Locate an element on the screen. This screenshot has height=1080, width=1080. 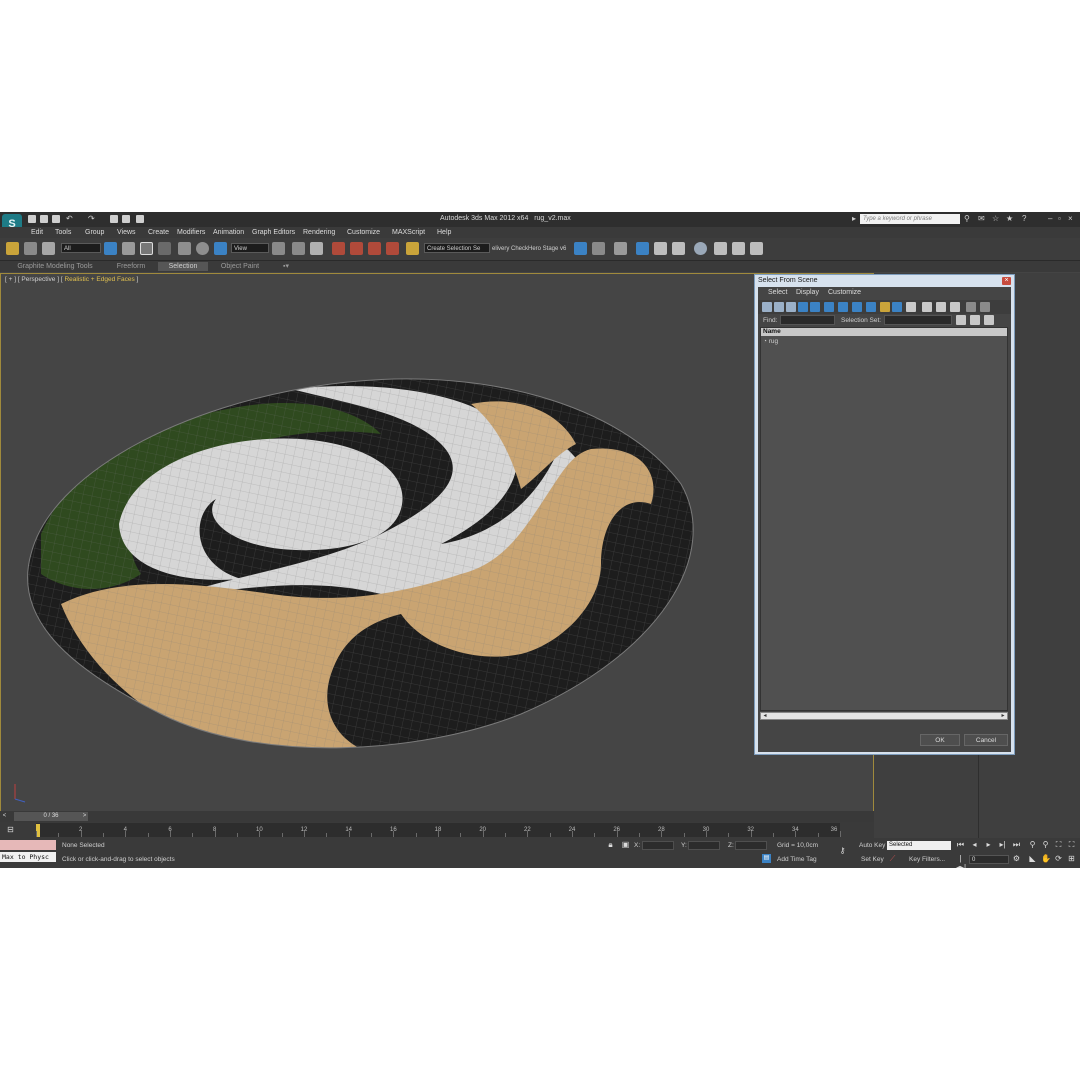
select-object-icon is located at coordinates (110, 248).